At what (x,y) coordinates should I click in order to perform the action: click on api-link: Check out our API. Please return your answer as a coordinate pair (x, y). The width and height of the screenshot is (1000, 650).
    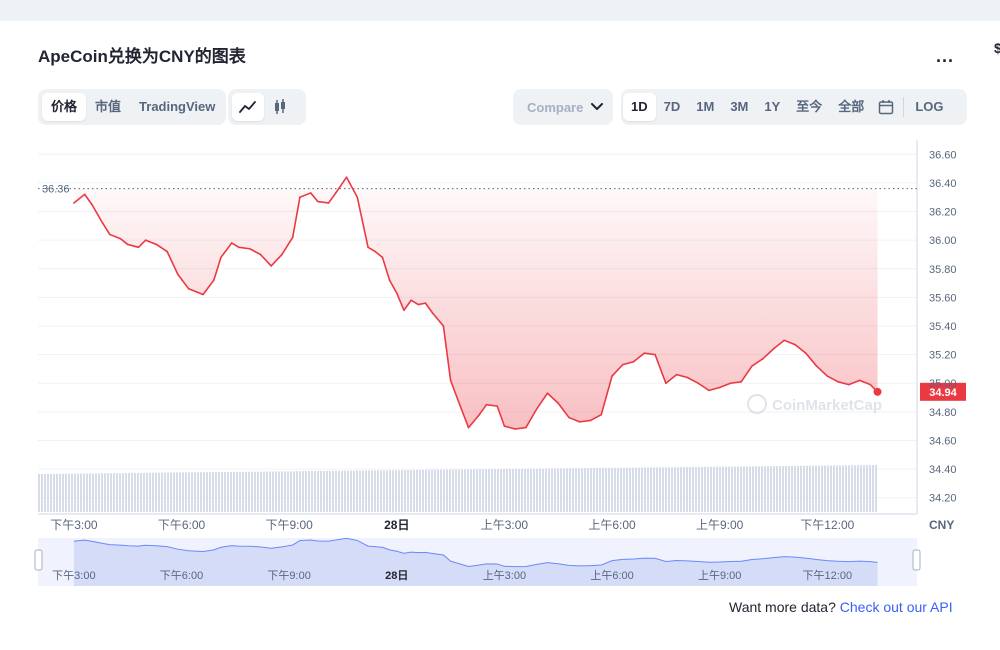
    Looking at the image, I should click on (896, 607).